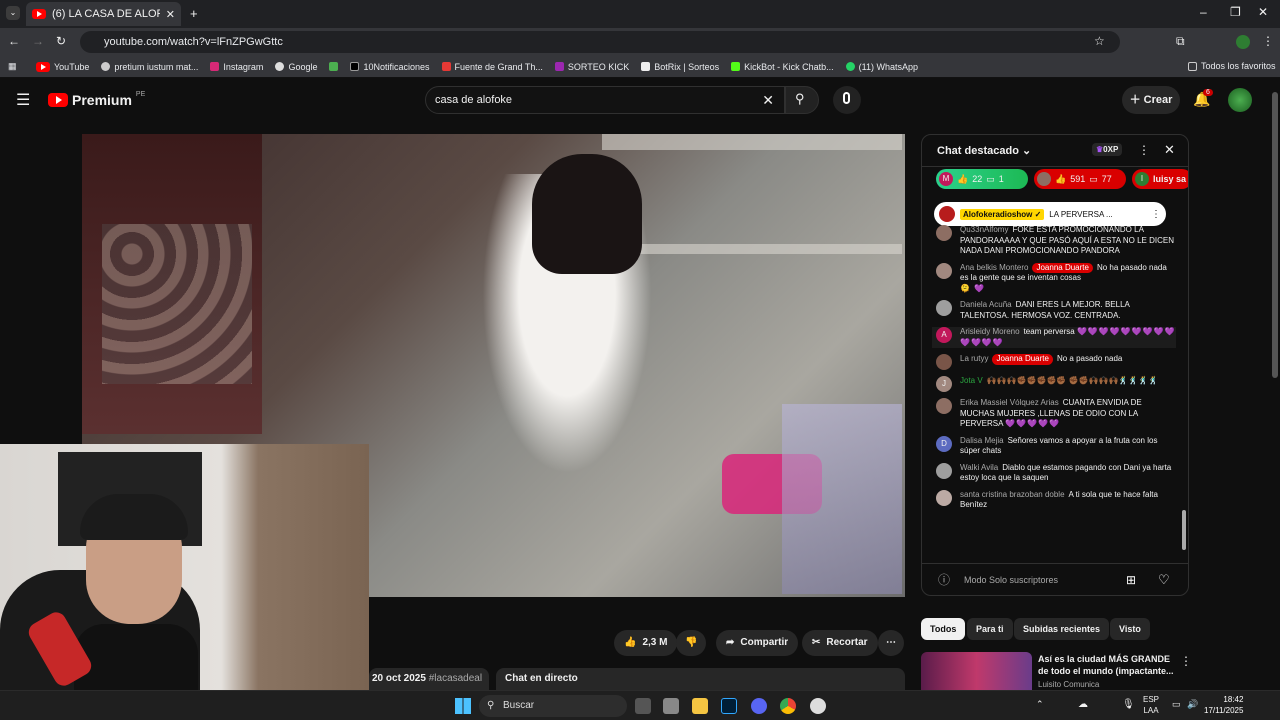 The width and height of the screenshot is (1280, 720). I want to click on system-clock: 18:42 17/11/2025, so click(1223, 705).